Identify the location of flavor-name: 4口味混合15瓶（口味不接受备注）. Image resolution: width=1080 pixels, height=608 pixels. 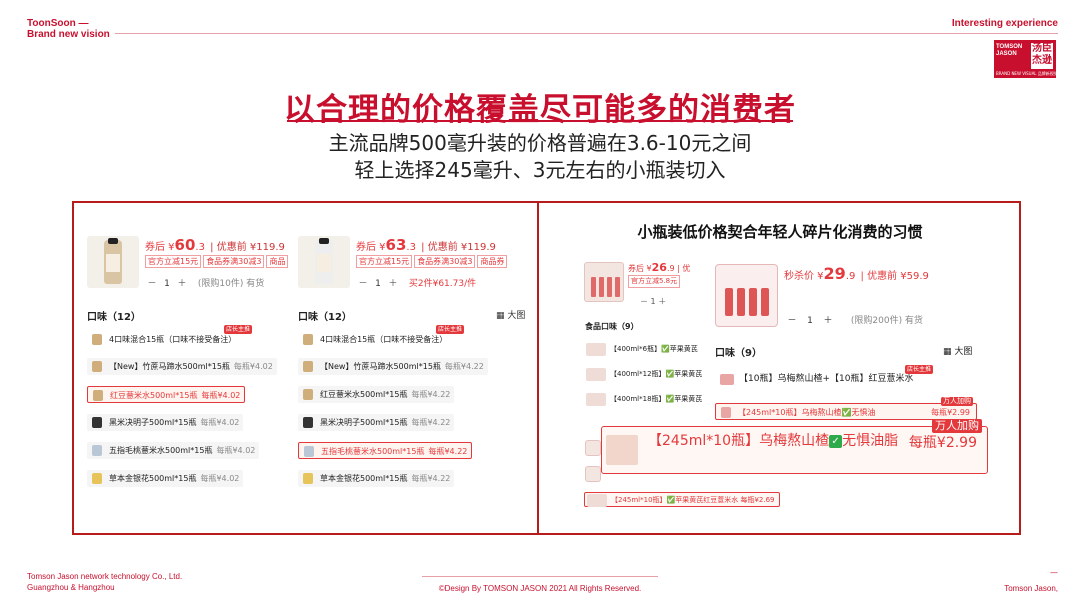
(173, 339).